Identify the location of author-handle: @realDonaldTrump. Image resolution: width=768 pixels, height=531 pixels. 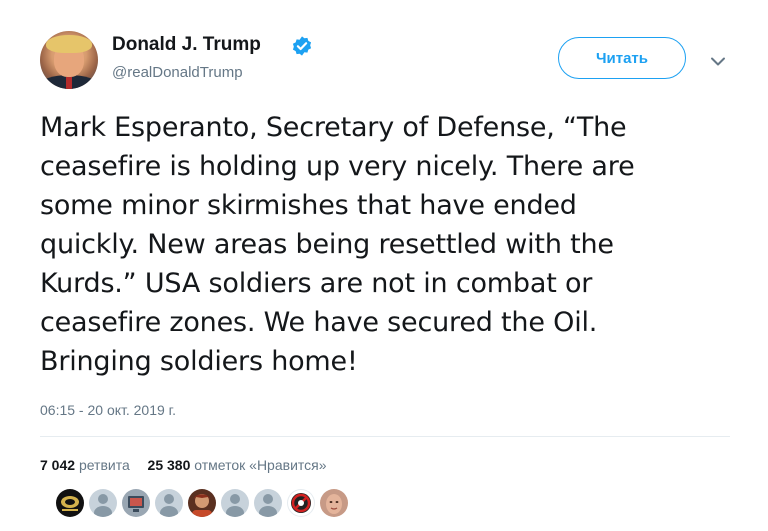
(177, 72).